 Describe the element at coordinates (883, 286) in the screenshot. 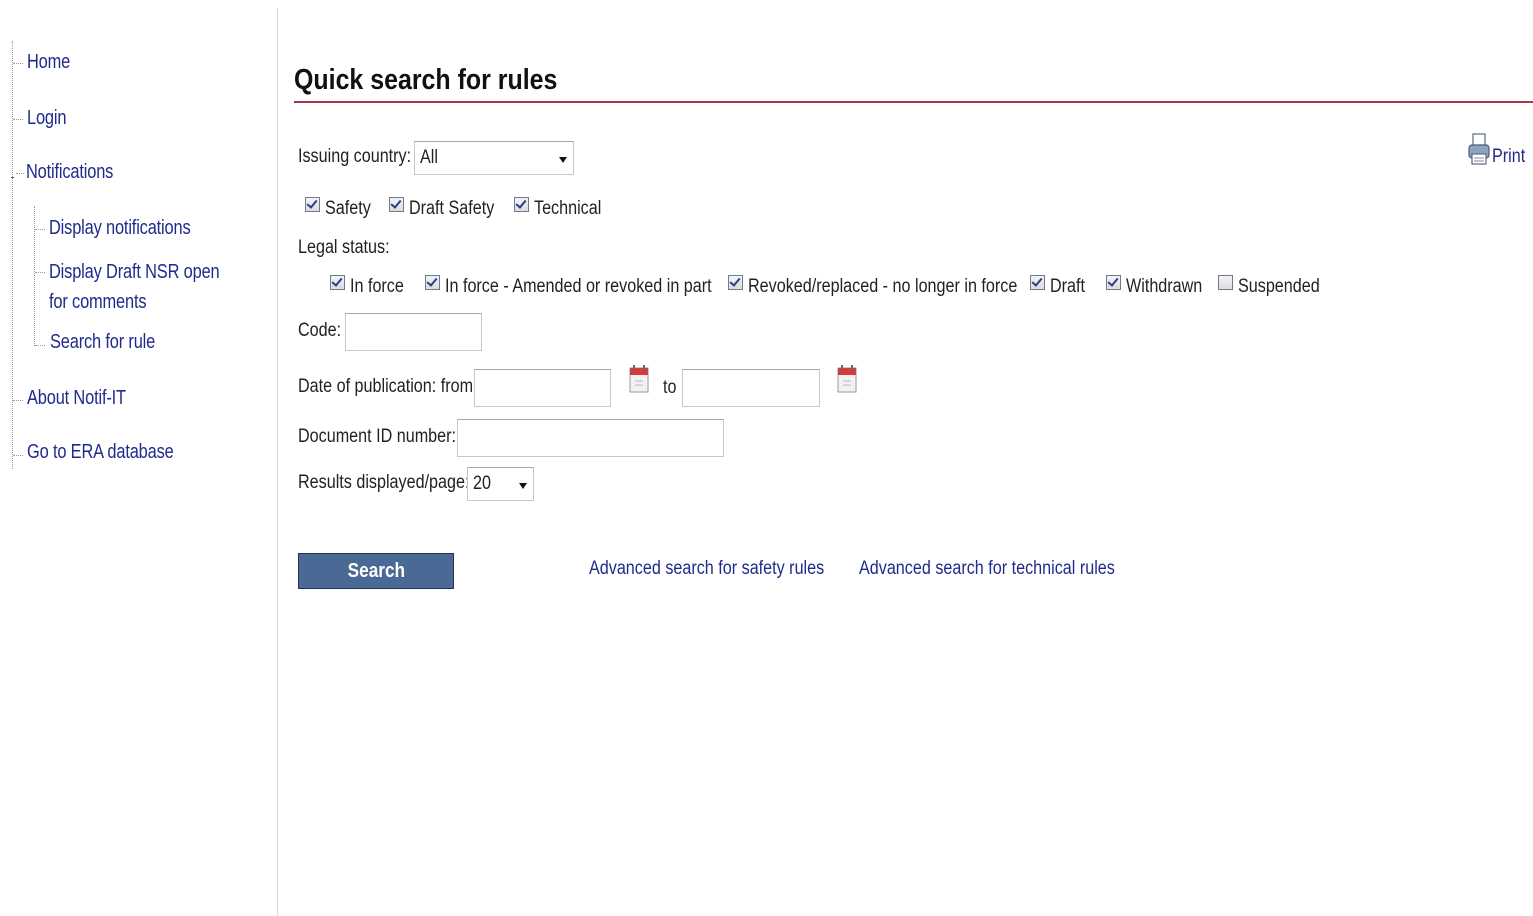

I see `checkbox-label: Revoked/replaced - no longer in force` at that location.